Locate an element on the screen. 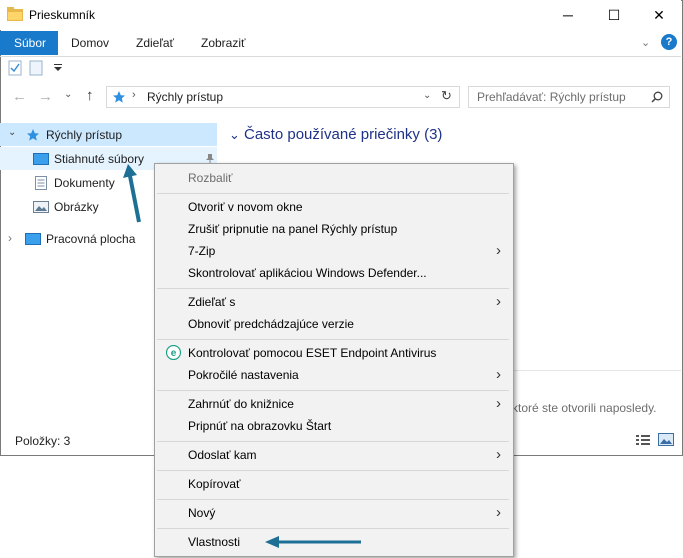 Image resolution: width=683 pixels, height=558 pixels. menu-item-unpin: Zrušiť pripnutie na panel Rýchly prístup is located at coordinates (292, 229).